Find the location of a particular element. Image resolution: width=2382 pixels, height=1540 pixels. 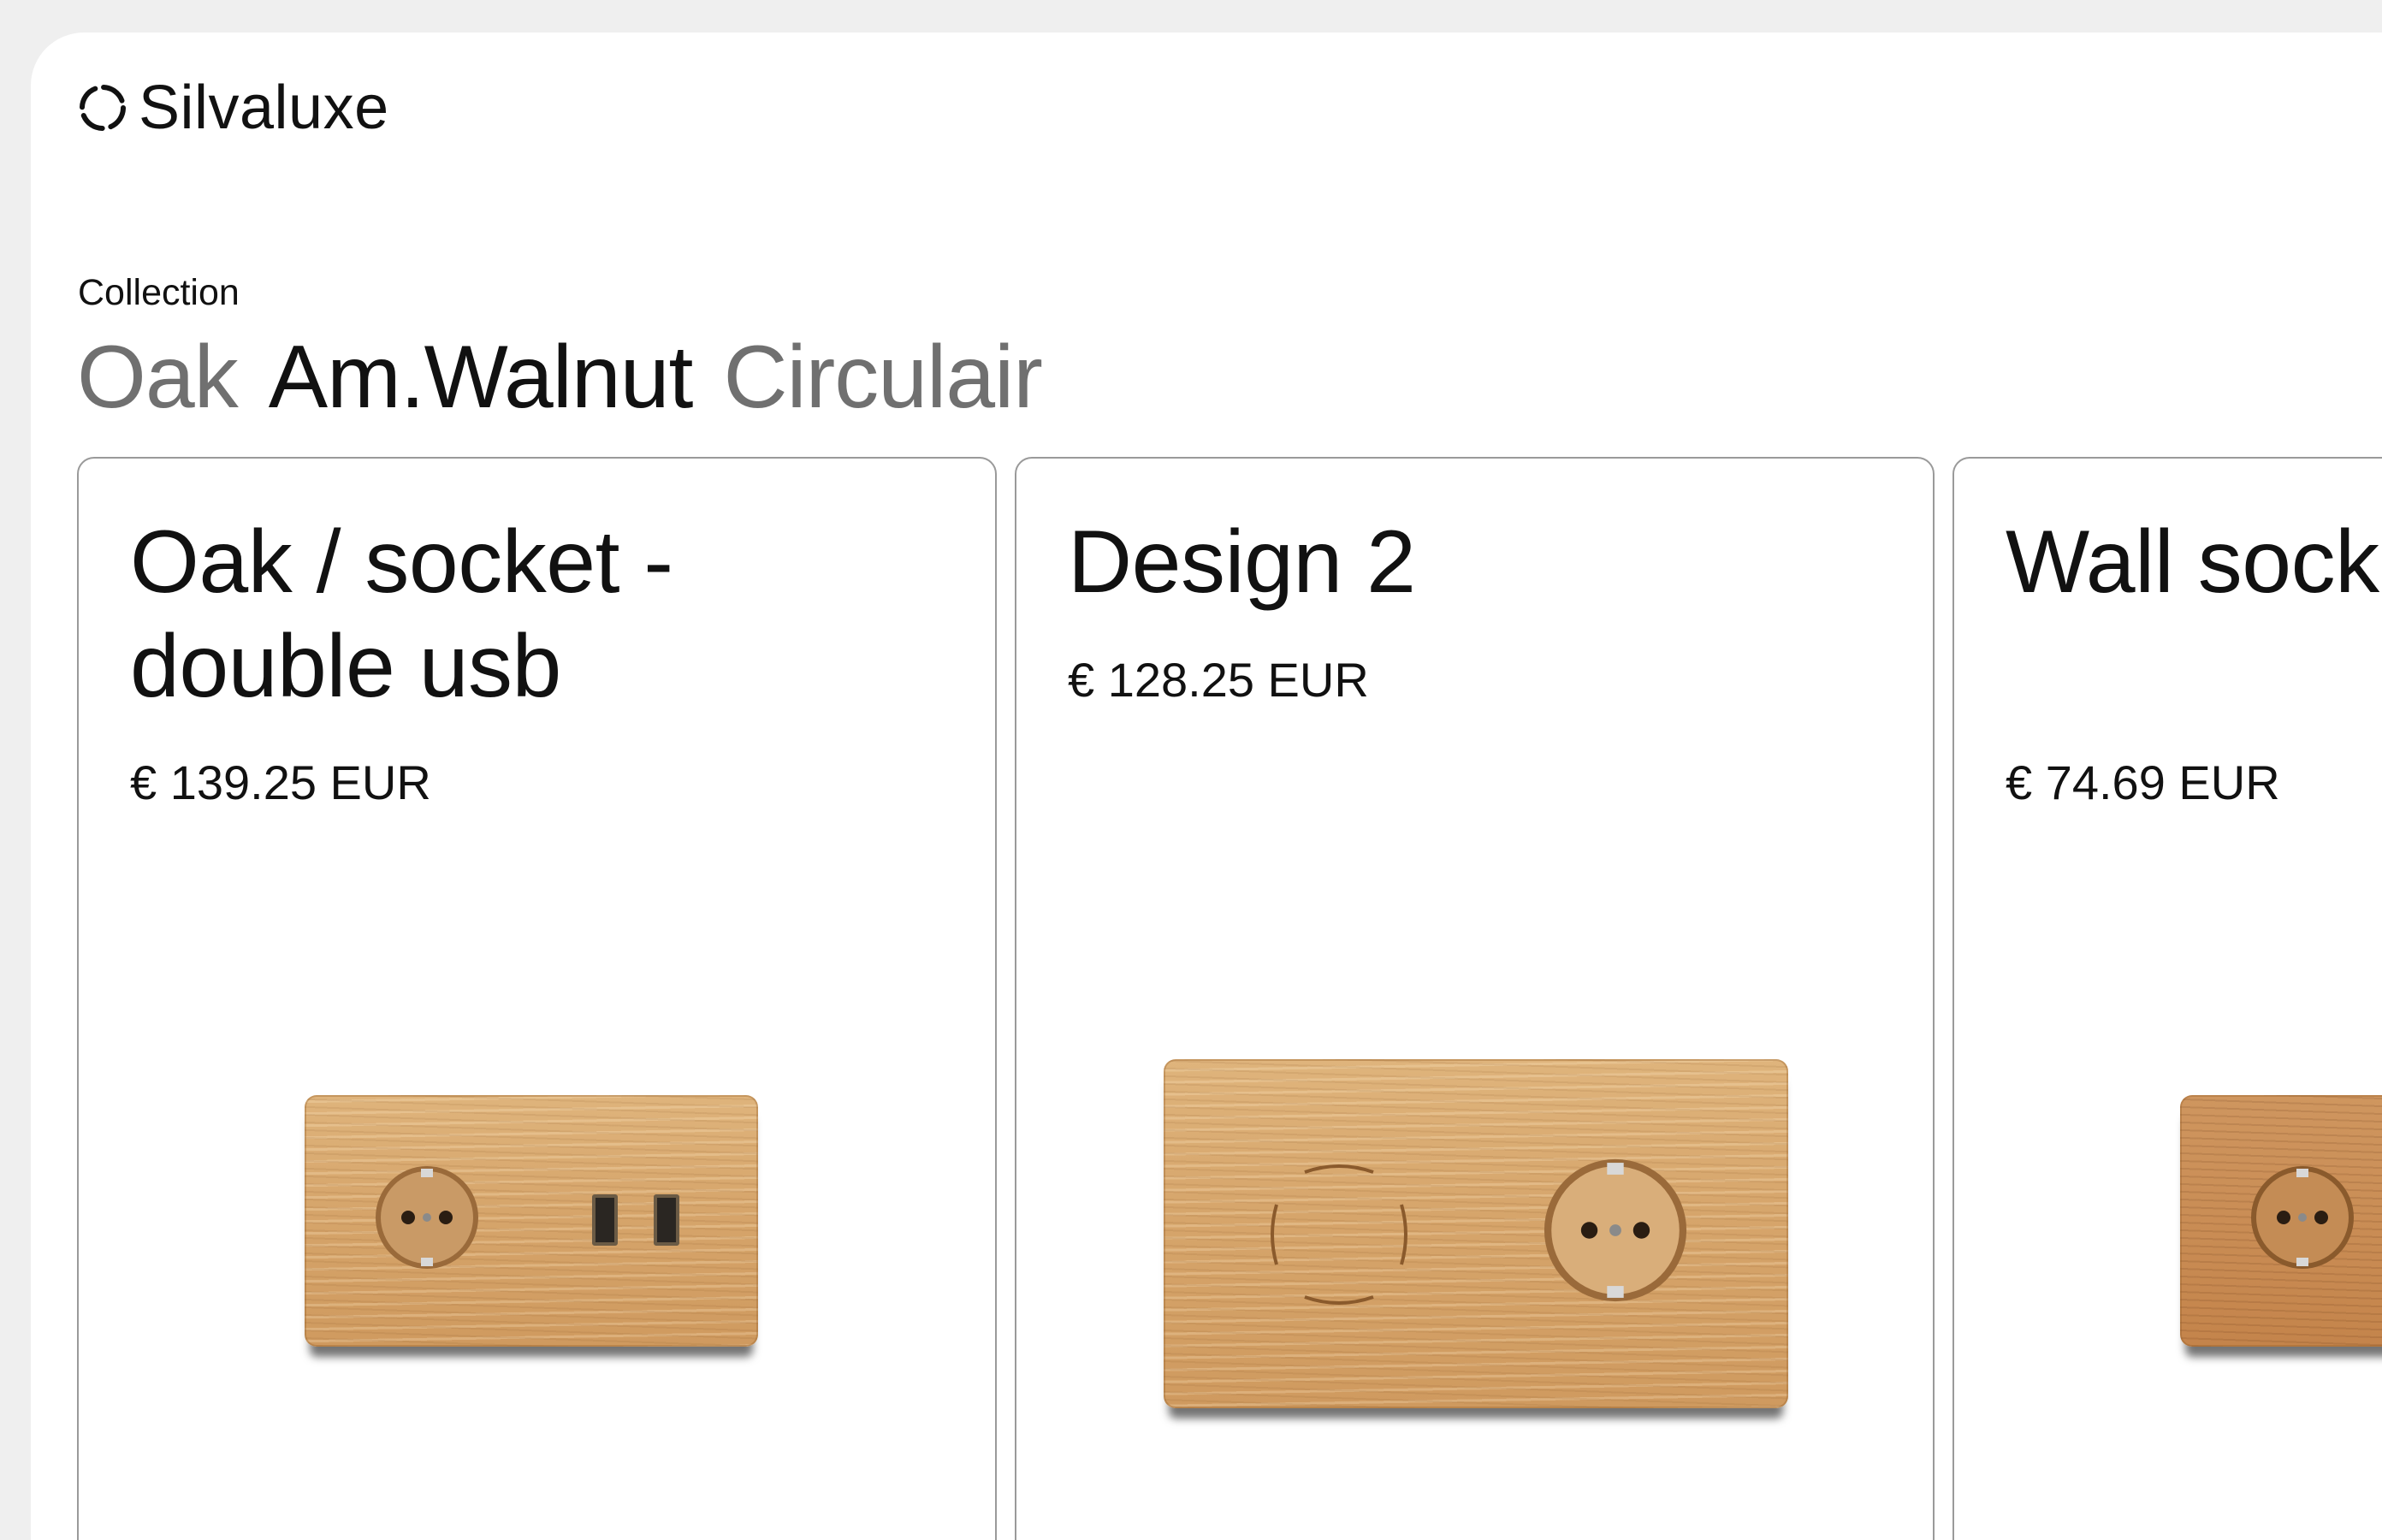

product-title: Oak / socket - double usb is located at coordinates (401, 614).